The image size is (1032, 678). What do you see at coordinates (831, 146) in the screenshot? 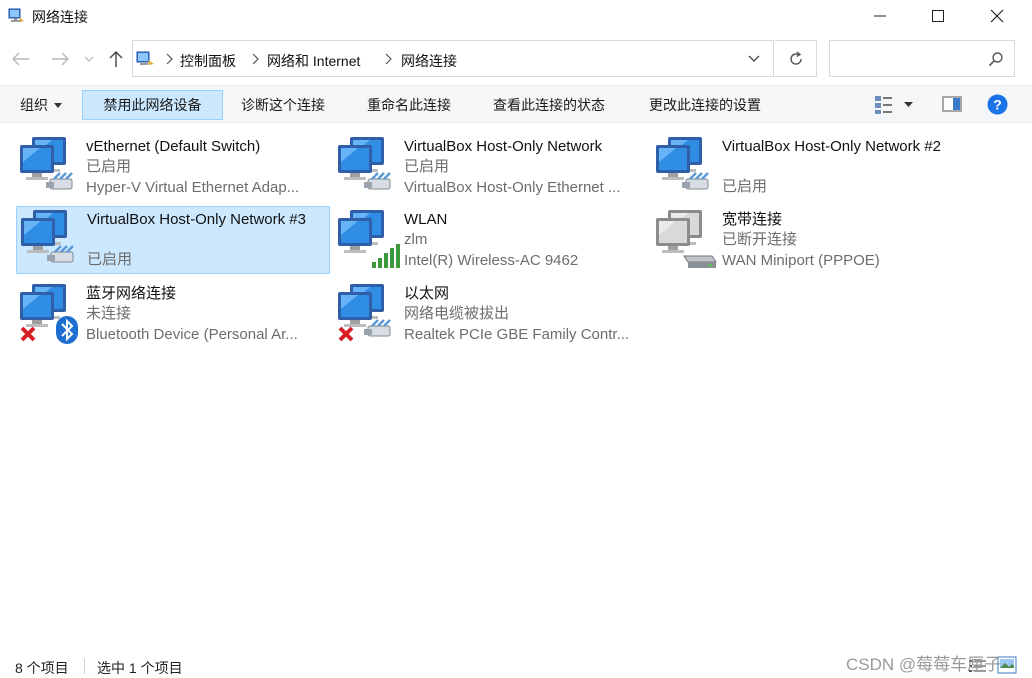
I see `connection-name: VirtualBox Host-Only Network #2` at bounding box center [831, 146].